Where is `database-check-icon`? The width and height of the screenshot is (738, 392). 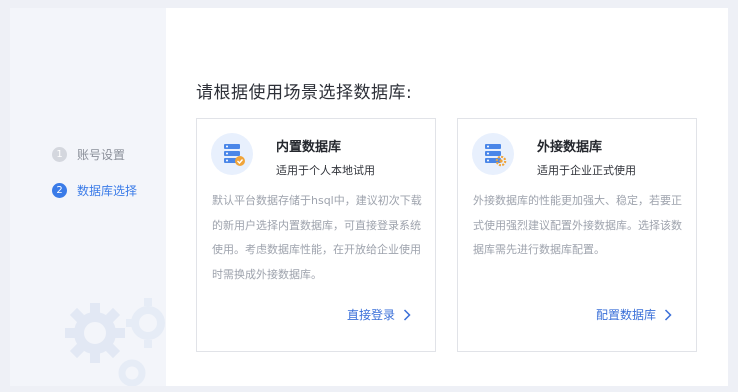
database-check-icon is located at coordinates (232, 154).